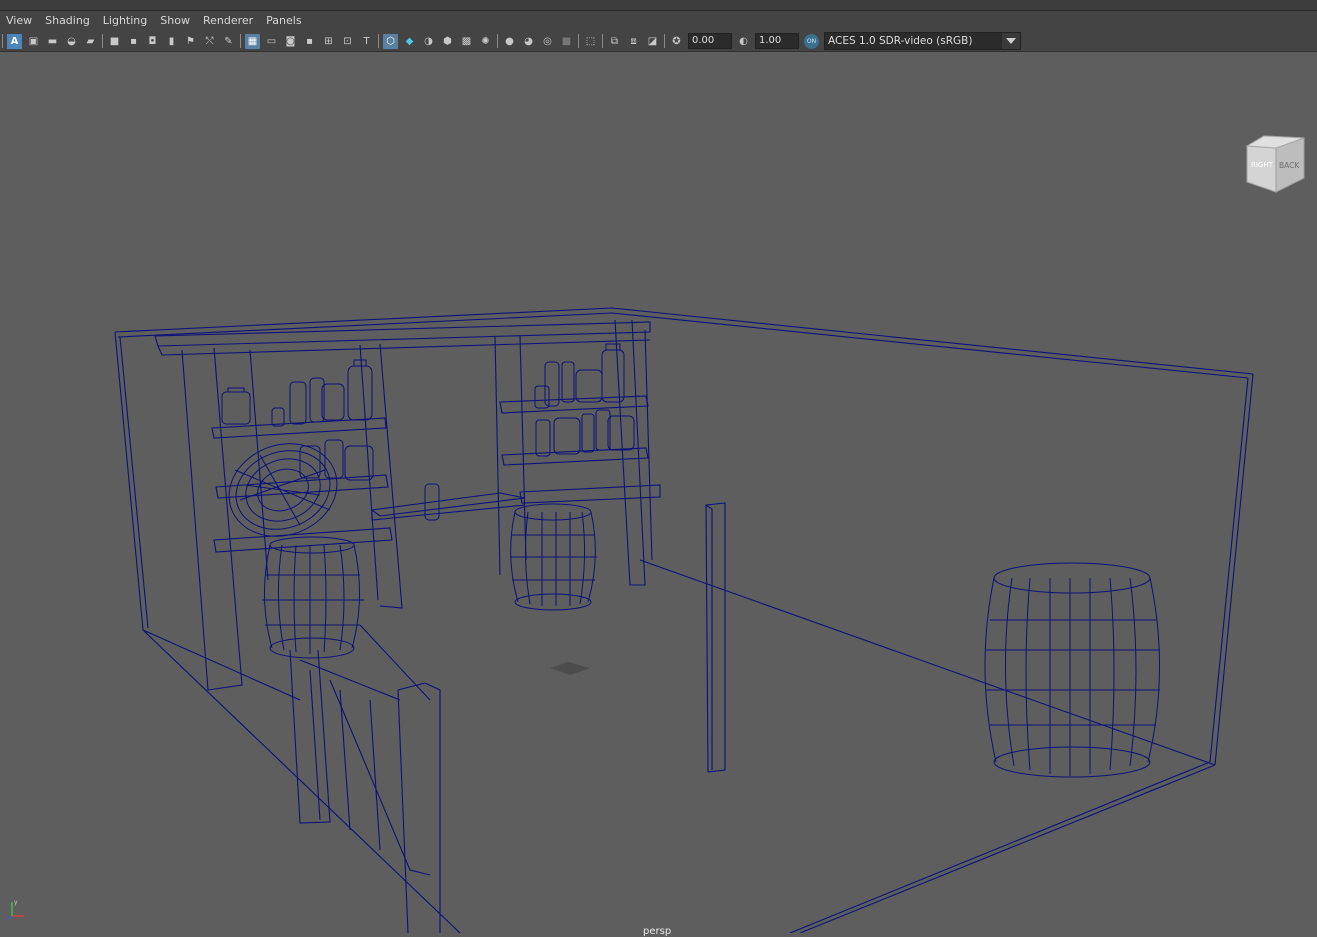 This screenshot has height=937, width=1317. What do you see at coordinates (290, 41) in the screenshot?
I see `resolution-gate-toggle-icon: ◙` at bounding box center [290, 41].